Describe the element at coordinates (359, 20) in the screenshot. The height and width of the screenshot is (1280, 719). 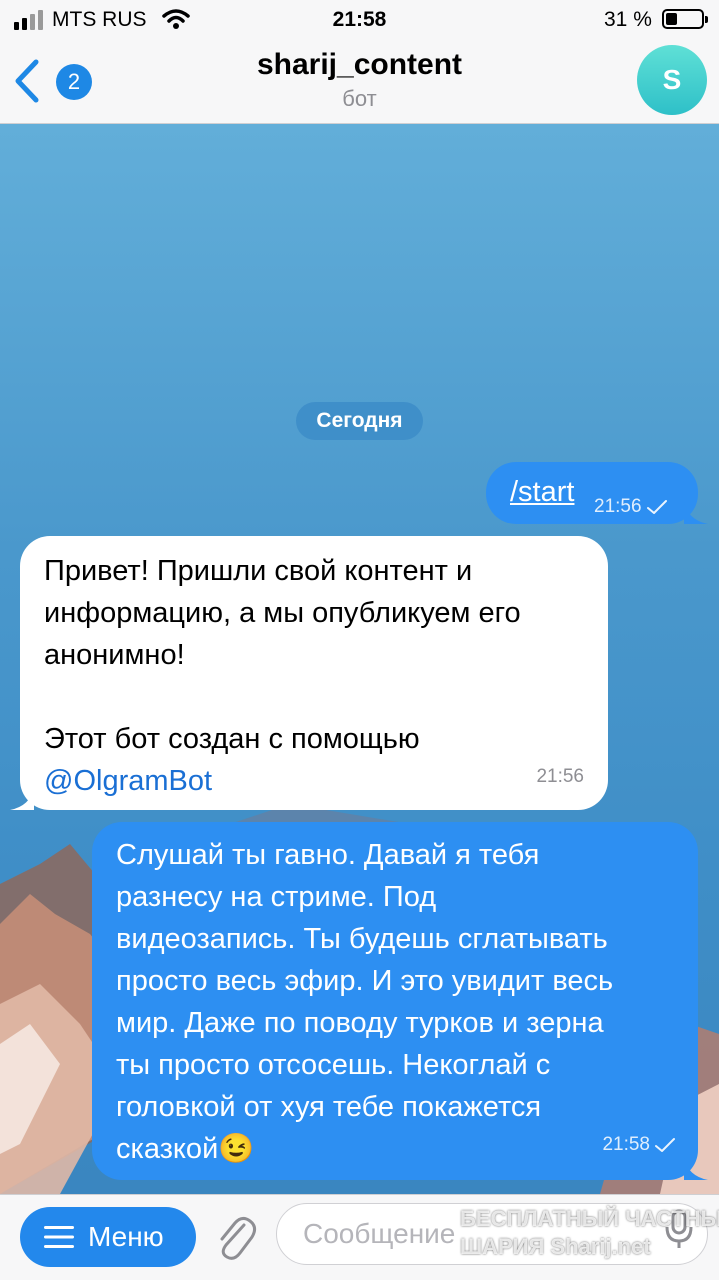
I see `status-bar: MTS RUS 21:58 31 %` at that location.